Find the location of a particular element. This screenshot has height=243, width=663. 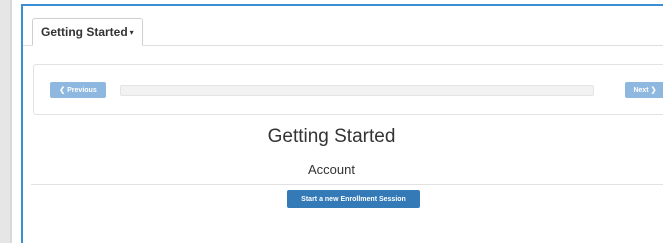

tab-label: Getting Started is located at coordinates (84, 32).